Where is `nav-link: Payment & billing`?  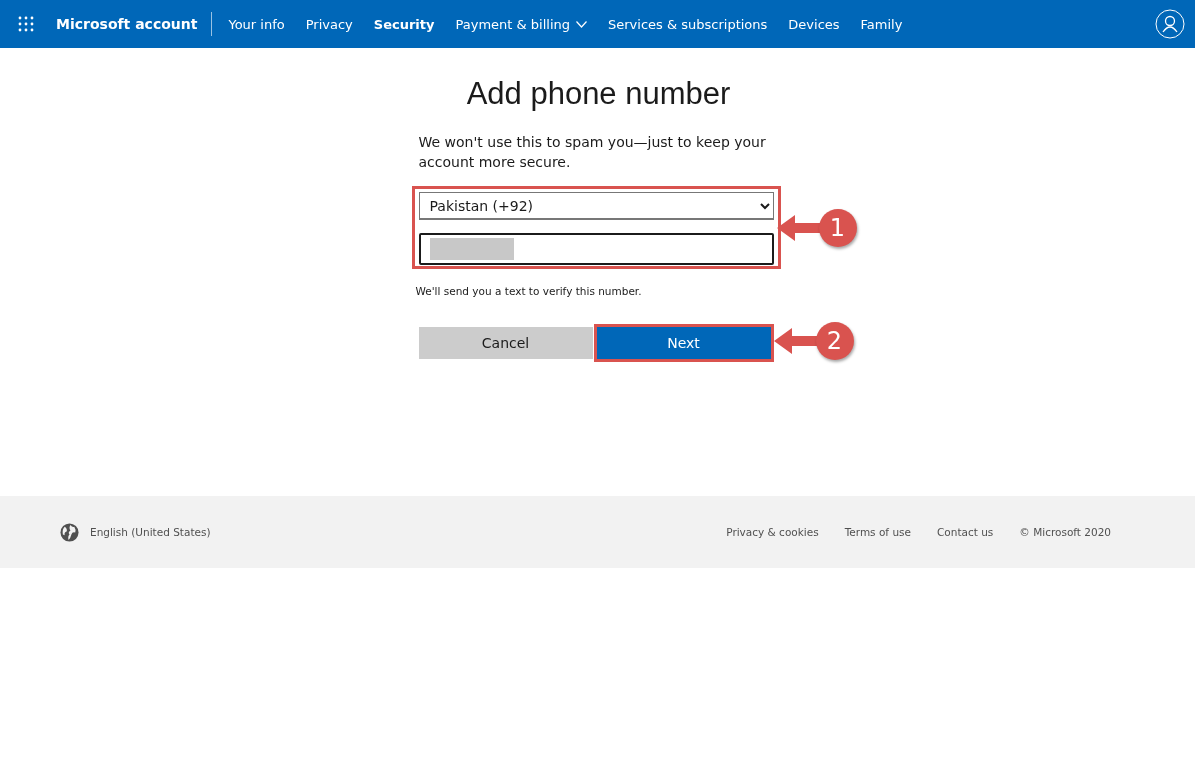
nav-link: Payment & billing is located at coordinates (521, 24).